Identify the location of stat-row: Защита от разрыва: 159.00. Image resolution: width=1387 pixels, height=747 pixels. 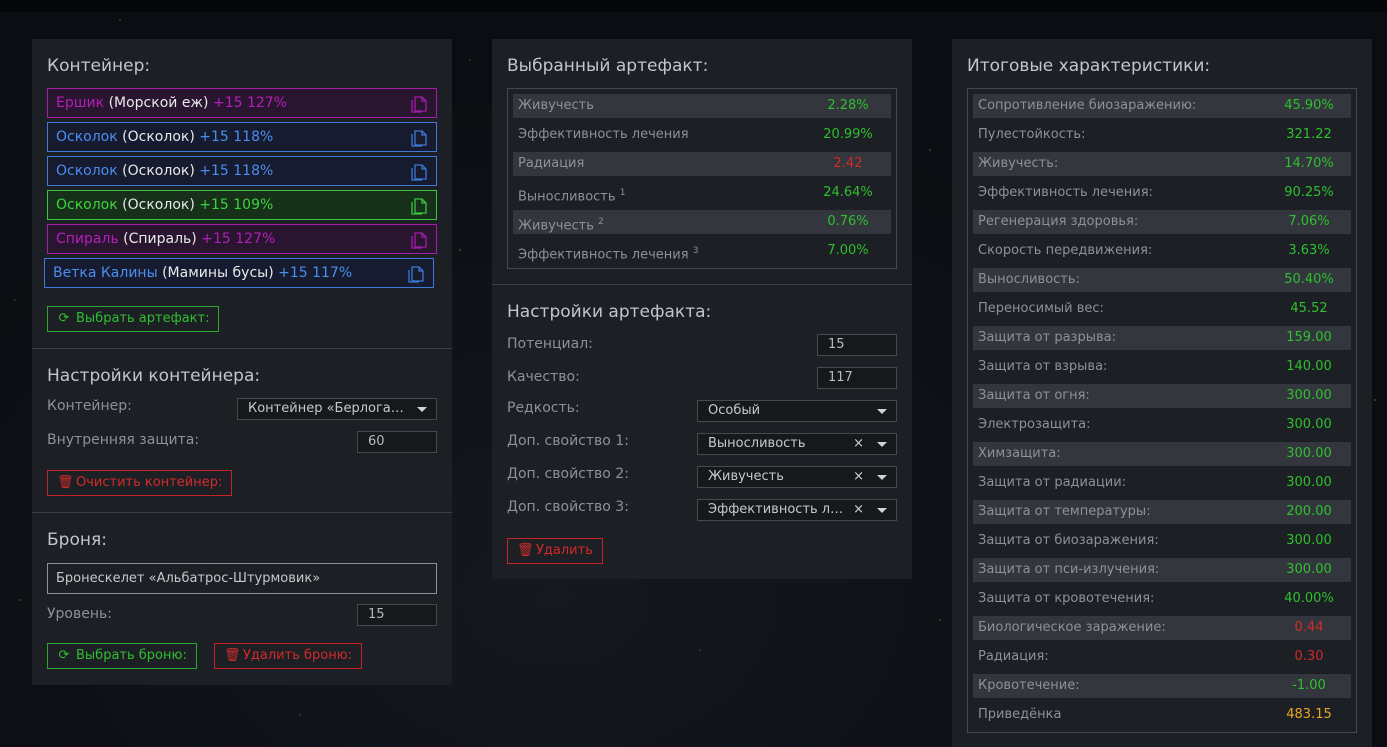
(1162, 338).